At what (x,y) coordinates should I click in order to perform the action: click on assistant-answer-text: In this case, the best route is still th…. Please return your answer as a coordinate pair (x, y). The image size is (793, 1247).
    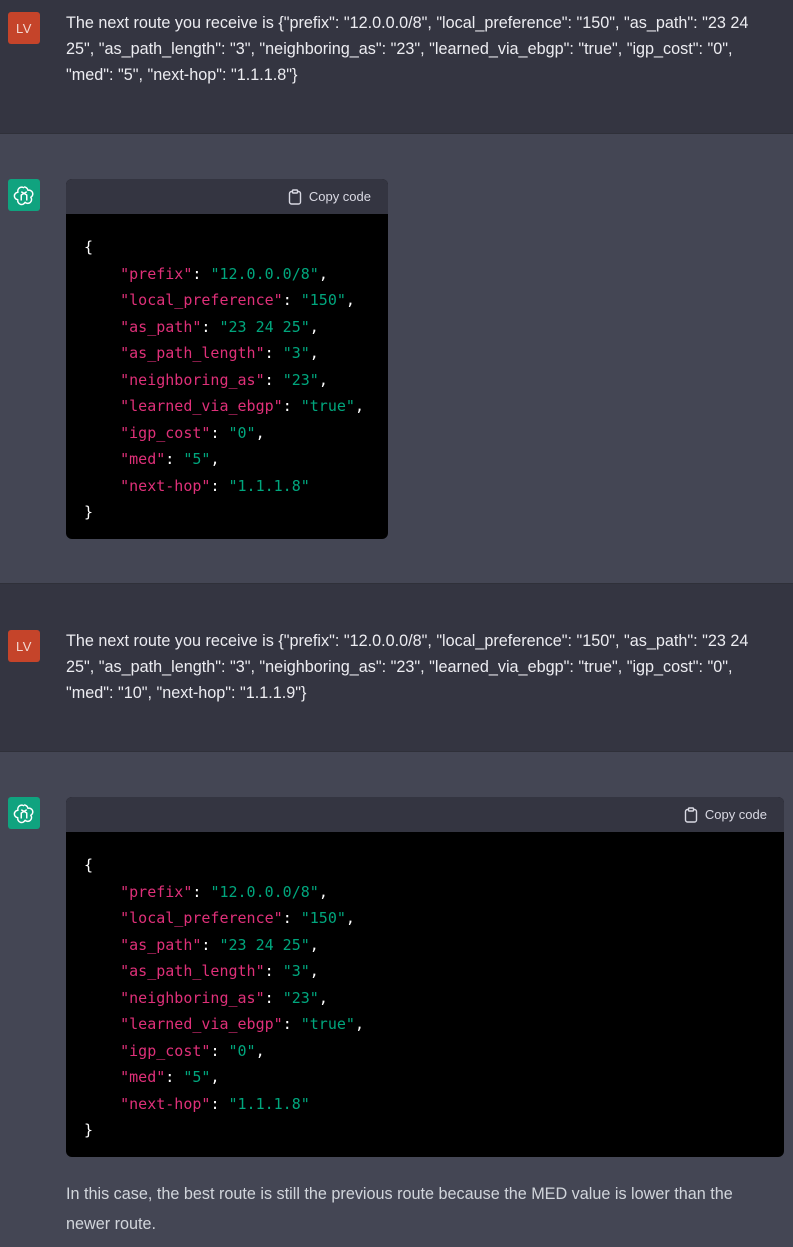
    Looking at the image, I should click on (399, 1209).